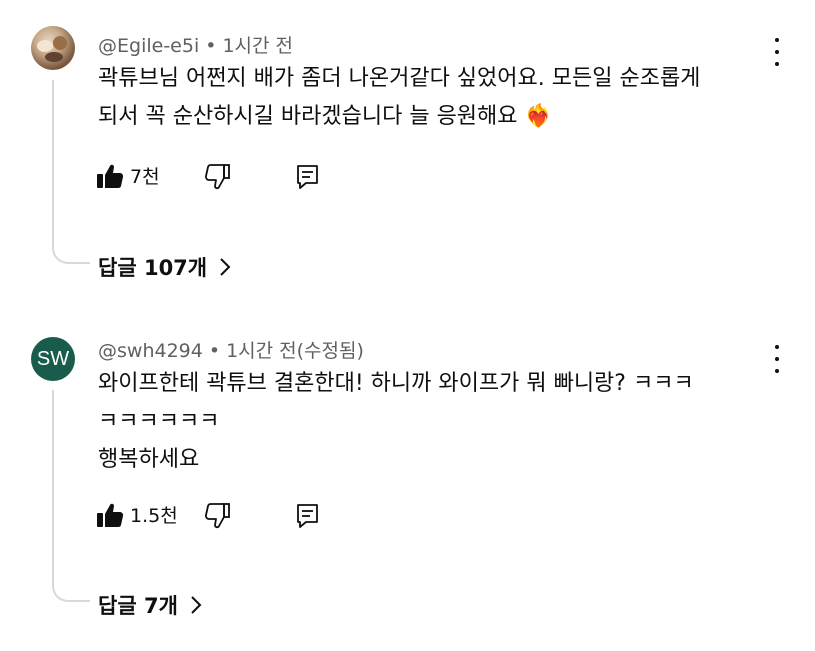 This screenshot has width=815, height=651. I want to click on view-replies-button: 답글 107개, so click(164, 267).